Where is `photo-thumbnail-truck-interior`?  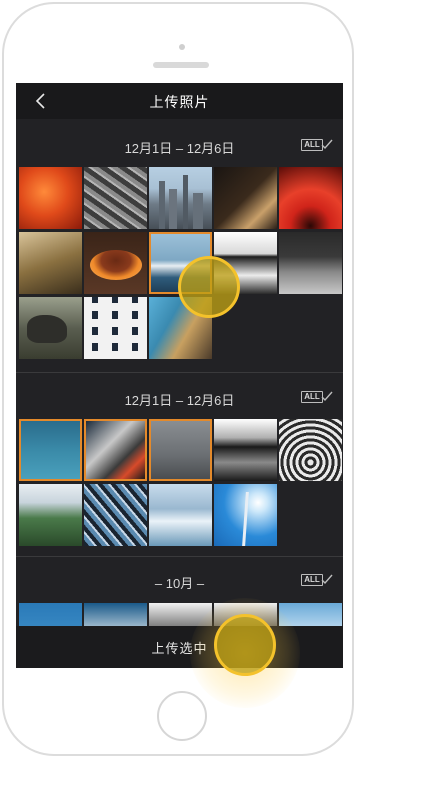
photo-thumbnail-truck-interior is located at coordinates (115, 515).